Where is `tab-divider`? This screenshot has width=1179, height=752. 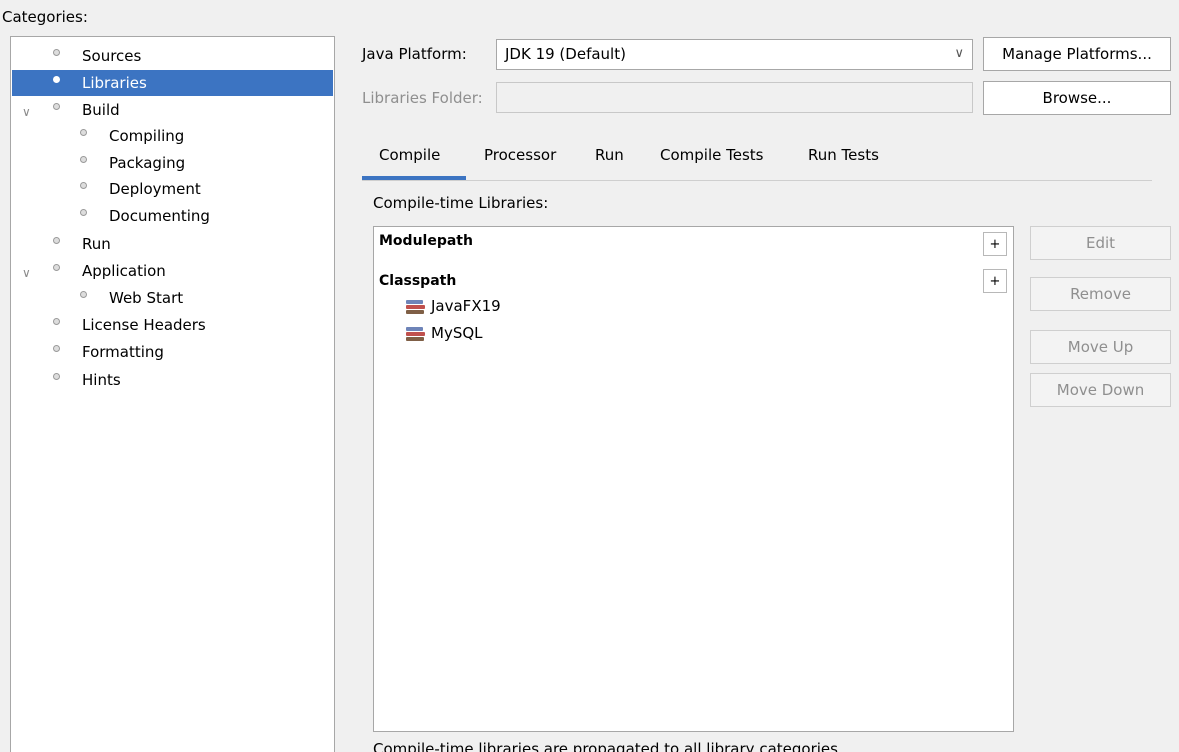
tab-divider is located at coordinates (757, 180).